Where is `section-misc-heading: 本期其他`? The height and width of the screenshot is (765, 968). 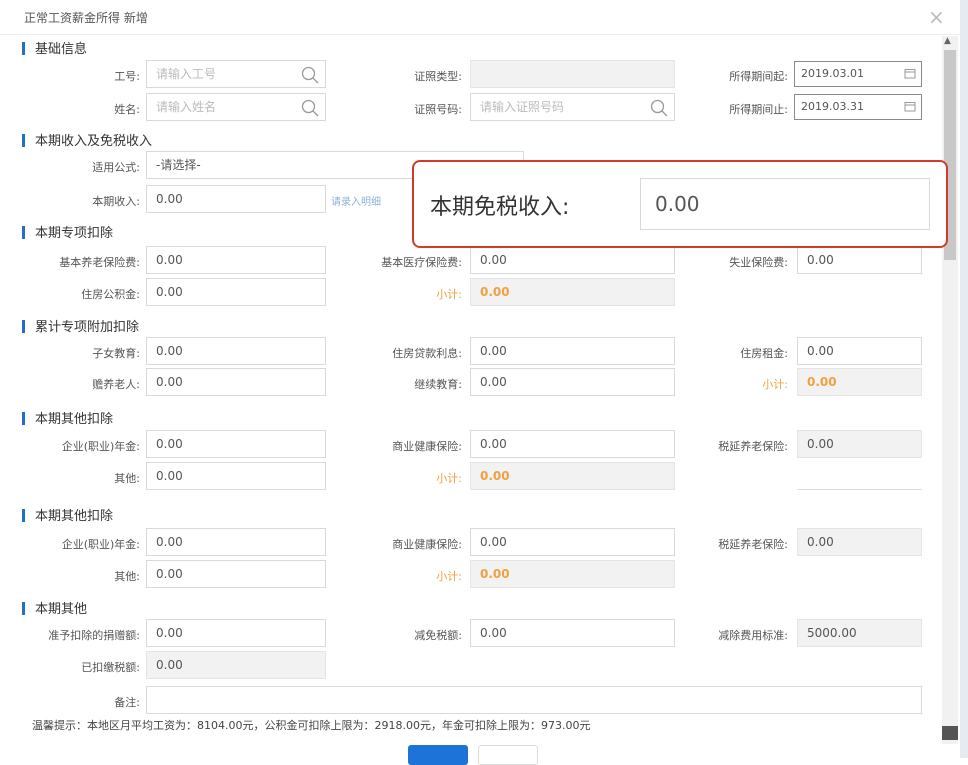
section-misc-heading: 本期其他 is located at coordinates (54, 607).